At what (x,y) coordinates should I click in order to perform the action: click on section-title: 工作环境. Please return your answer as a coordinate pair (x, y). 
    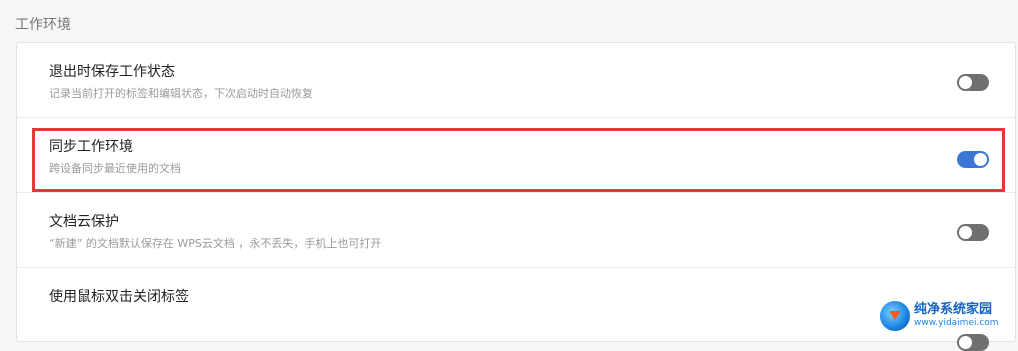
    Looking at the image, I should click on (43, 25).